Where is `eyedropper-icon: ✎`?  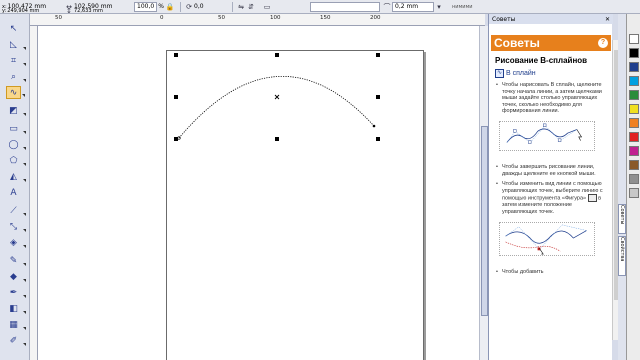
eyedropper-icon: ✎ is located at coordinates (16, 260).